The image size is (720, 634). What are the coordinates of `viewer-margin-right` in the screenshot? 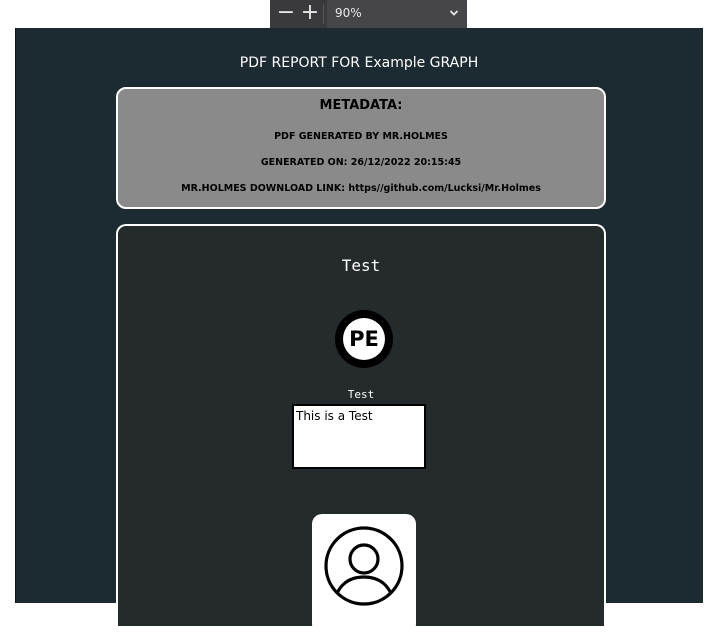 It's located at (711, 315).